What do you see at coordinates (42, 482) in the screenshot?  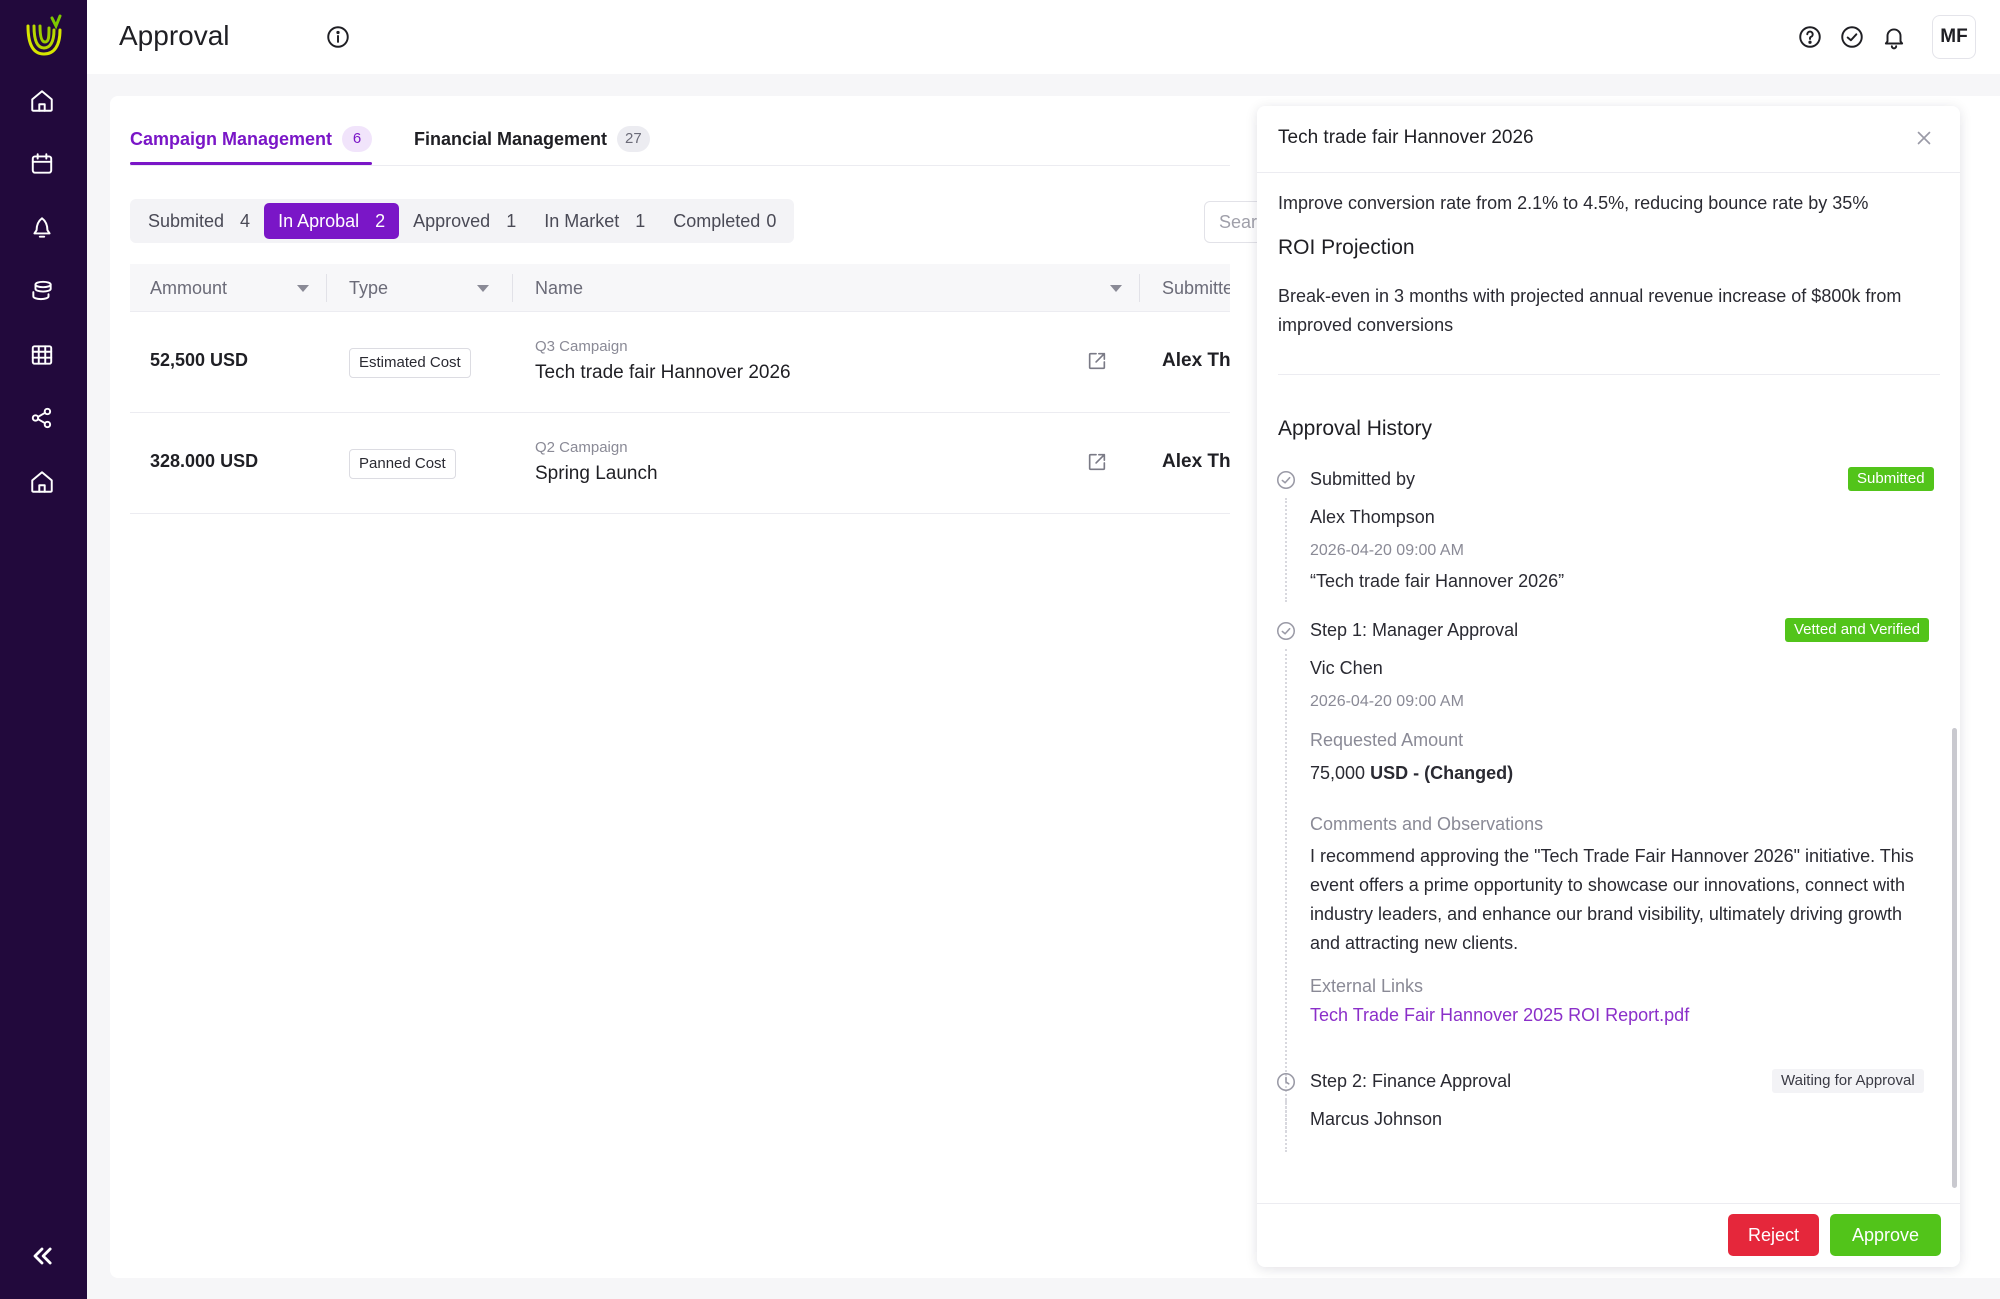 I see `store-icon` at bounding box center [42, 482].